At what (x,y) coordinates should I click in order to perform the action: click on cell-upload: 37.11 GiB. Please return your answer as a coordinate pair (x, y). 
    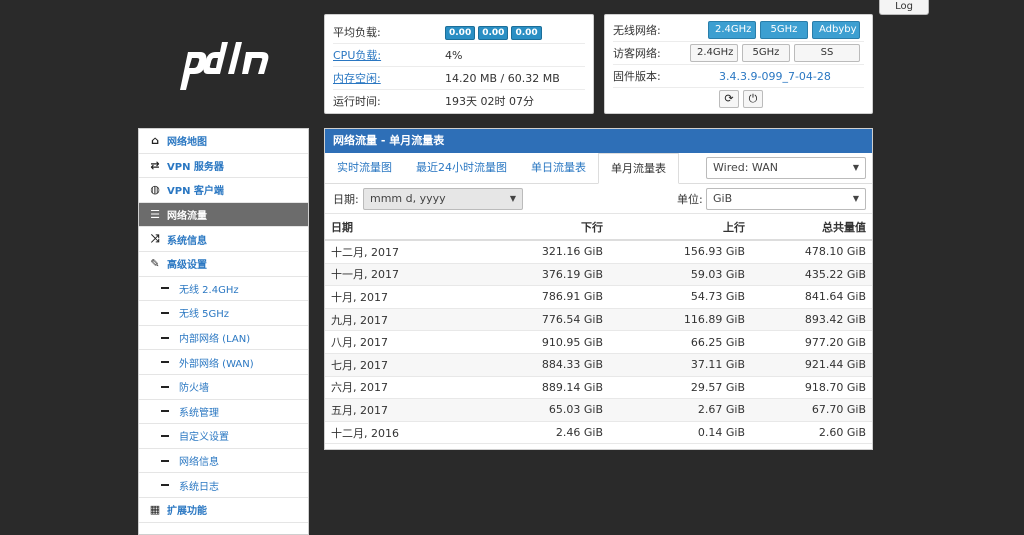
    Looking at the image, I should click on (680, 365).